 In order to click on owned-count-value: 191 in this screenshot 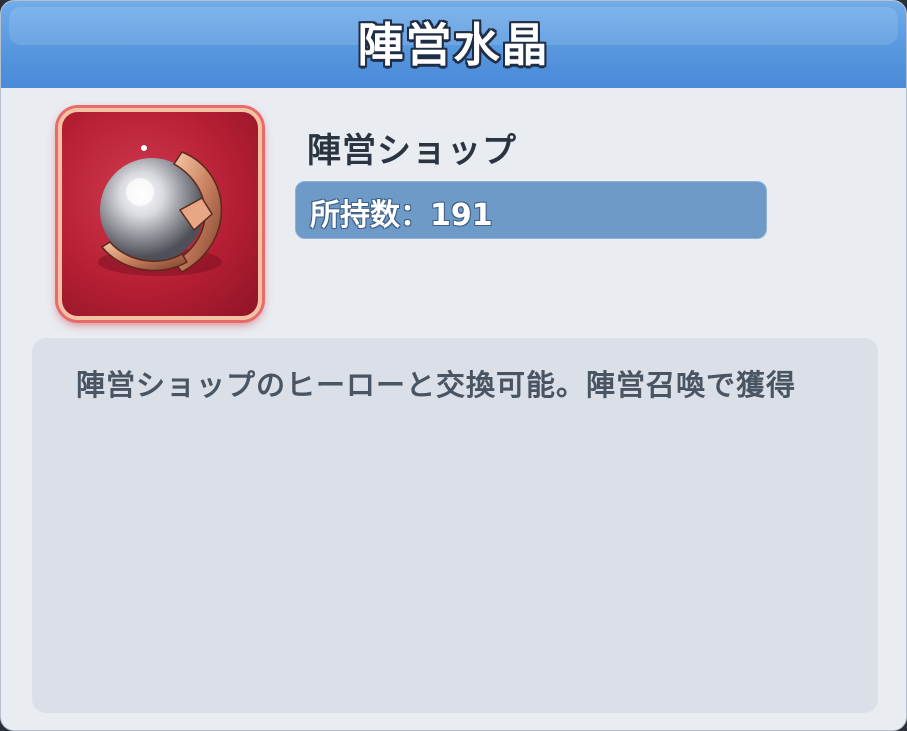, I will do `click(461, 215)`.